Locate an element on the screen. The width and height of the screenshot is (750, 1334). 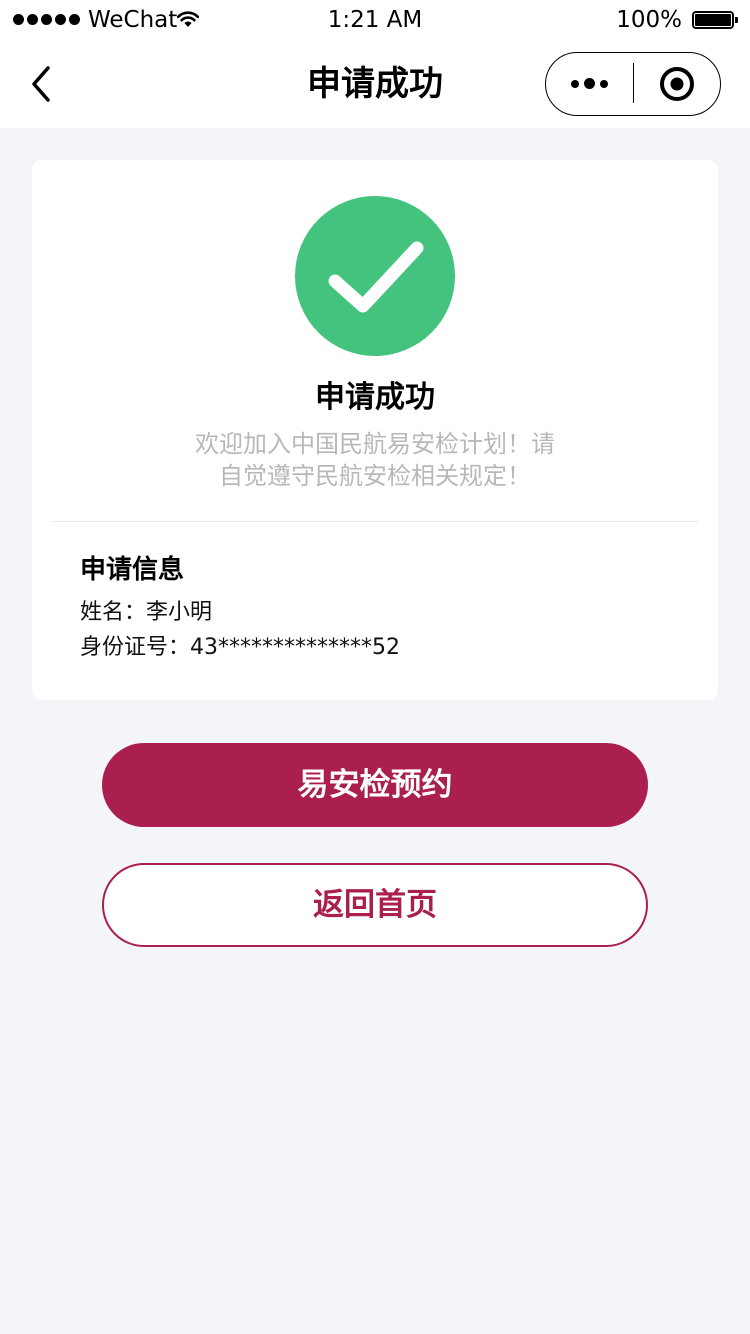
more-dot-right is located at coordinates (604, 83).